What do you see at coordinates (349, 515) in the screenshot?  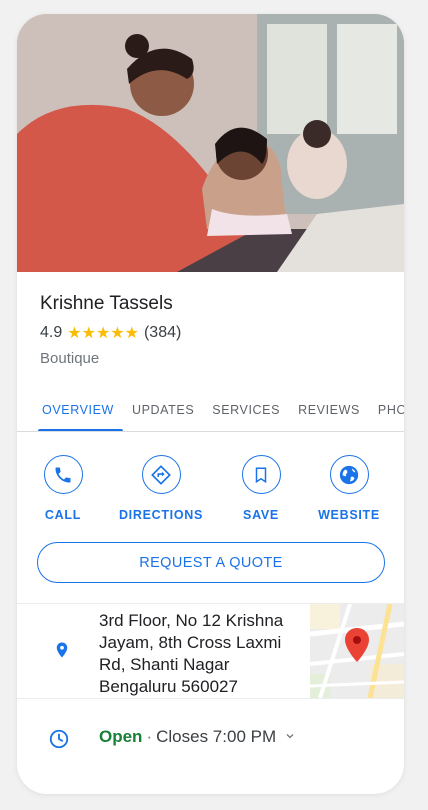 I see `website-label: WEBSITE` at bounding box center [349, 515].